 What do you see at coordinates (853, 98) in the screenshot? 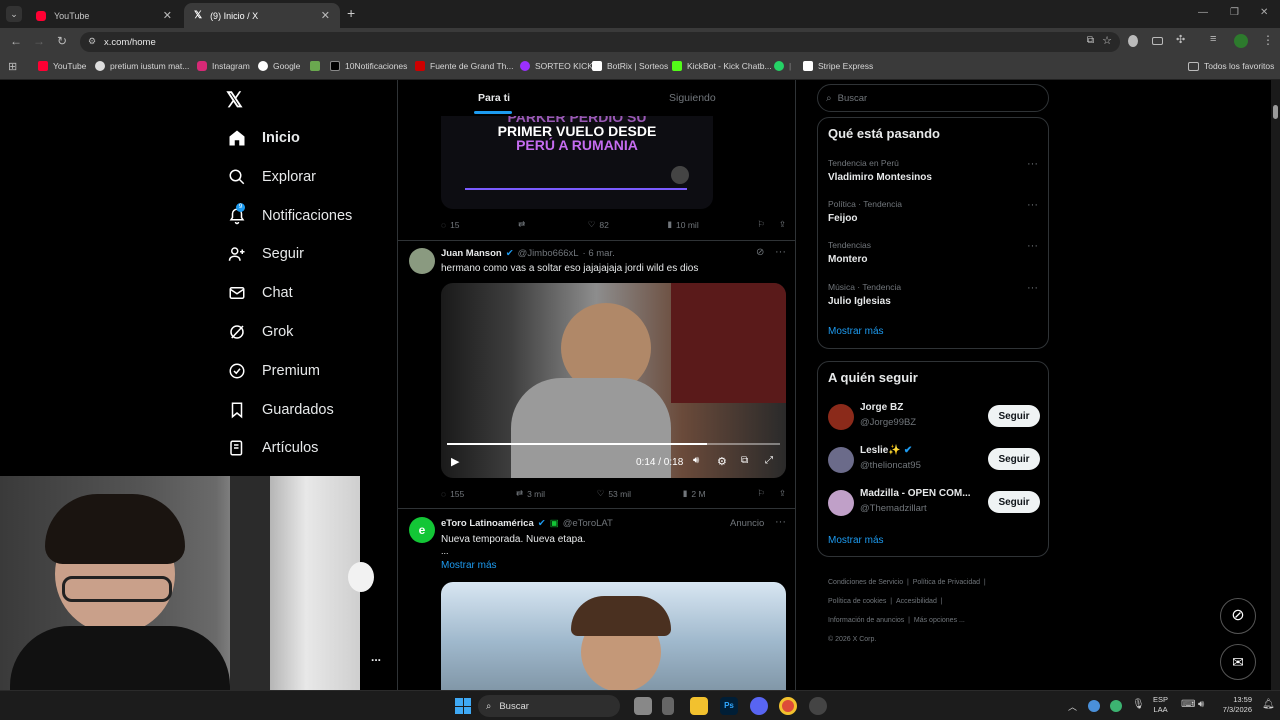
I see `search-input: Buscar` at bounding box center [853, 98].